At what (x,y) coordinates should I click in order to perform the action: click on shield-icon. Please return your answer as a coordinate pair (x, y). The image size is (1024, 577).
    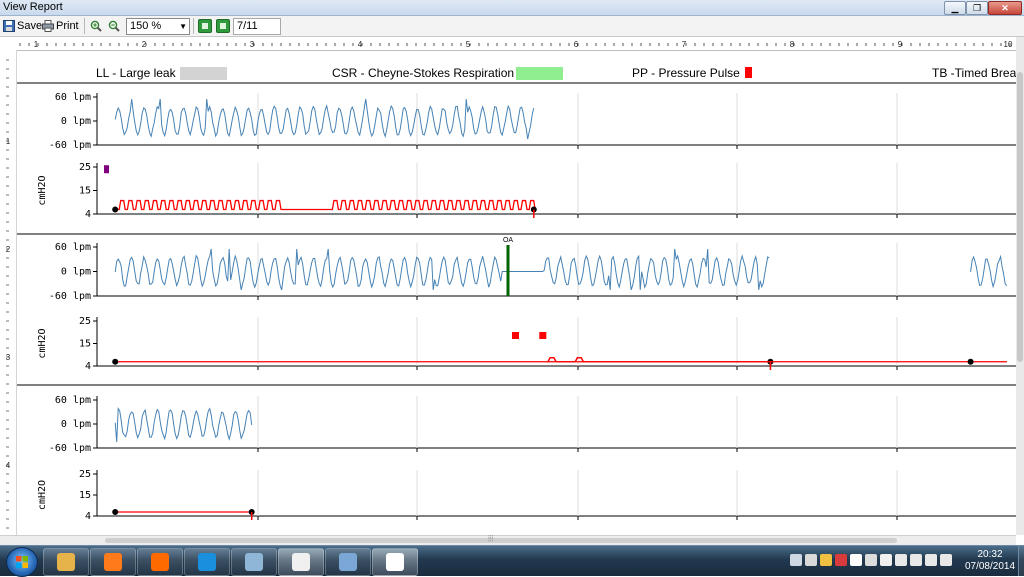
    Looking at the image, I should click on (856, 560).